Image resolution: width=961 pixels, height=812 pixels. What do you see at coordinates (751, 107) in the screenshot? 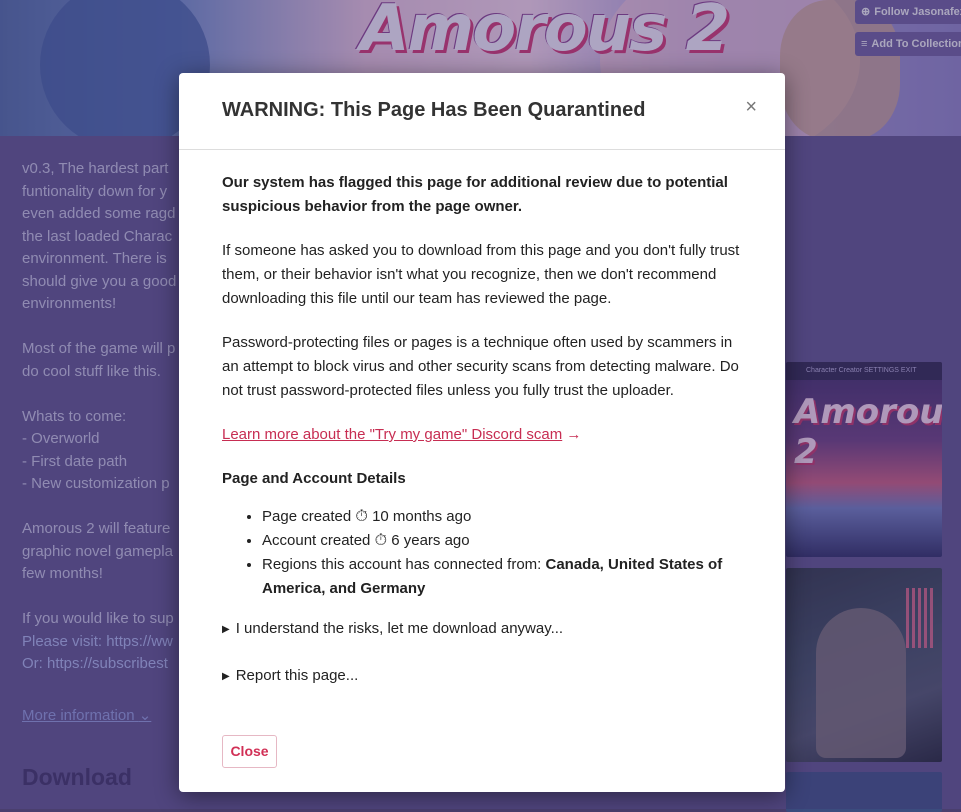
I see `close-icon: ×` at bounding box center [751, 107].